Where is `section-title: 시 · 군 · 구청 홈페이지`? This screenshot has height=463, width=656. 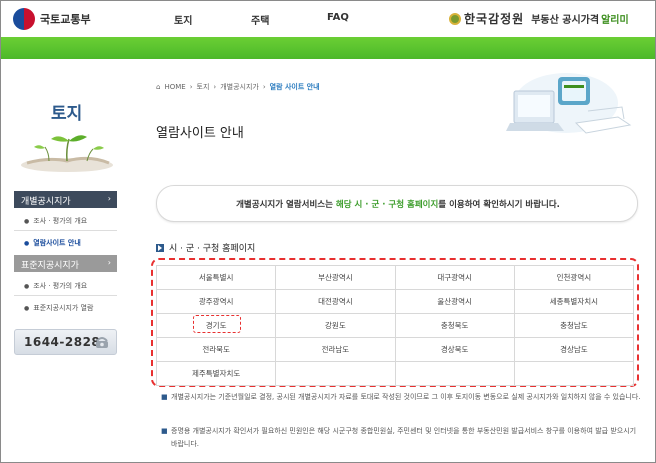 section-title: 시 · 군 · 구청 홈페이지 is located at coordinates (205, 247).